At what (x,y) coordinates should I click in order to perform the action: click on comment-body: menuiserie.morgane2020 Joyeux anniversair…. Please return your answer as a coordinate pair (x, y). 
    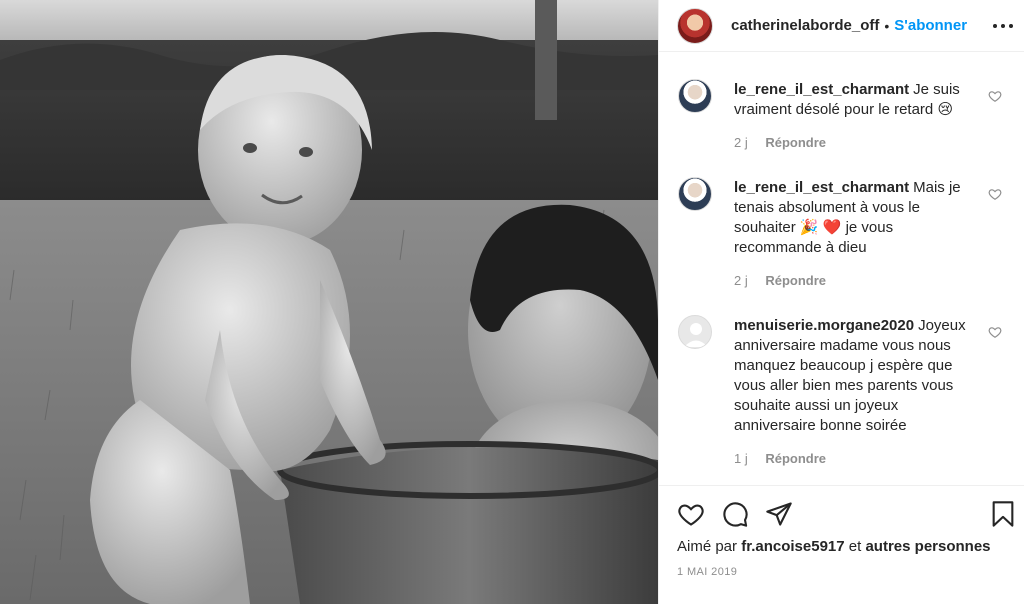
    Looking at the image, I should click on (856, 376).